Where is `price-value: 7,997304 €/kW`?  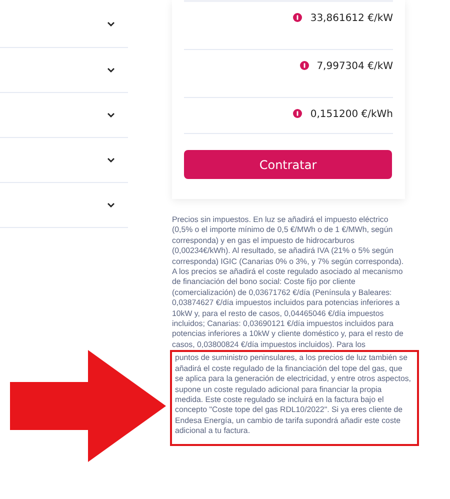 price-value: 7,997304 €/kW is located at coordinates (354, 66).